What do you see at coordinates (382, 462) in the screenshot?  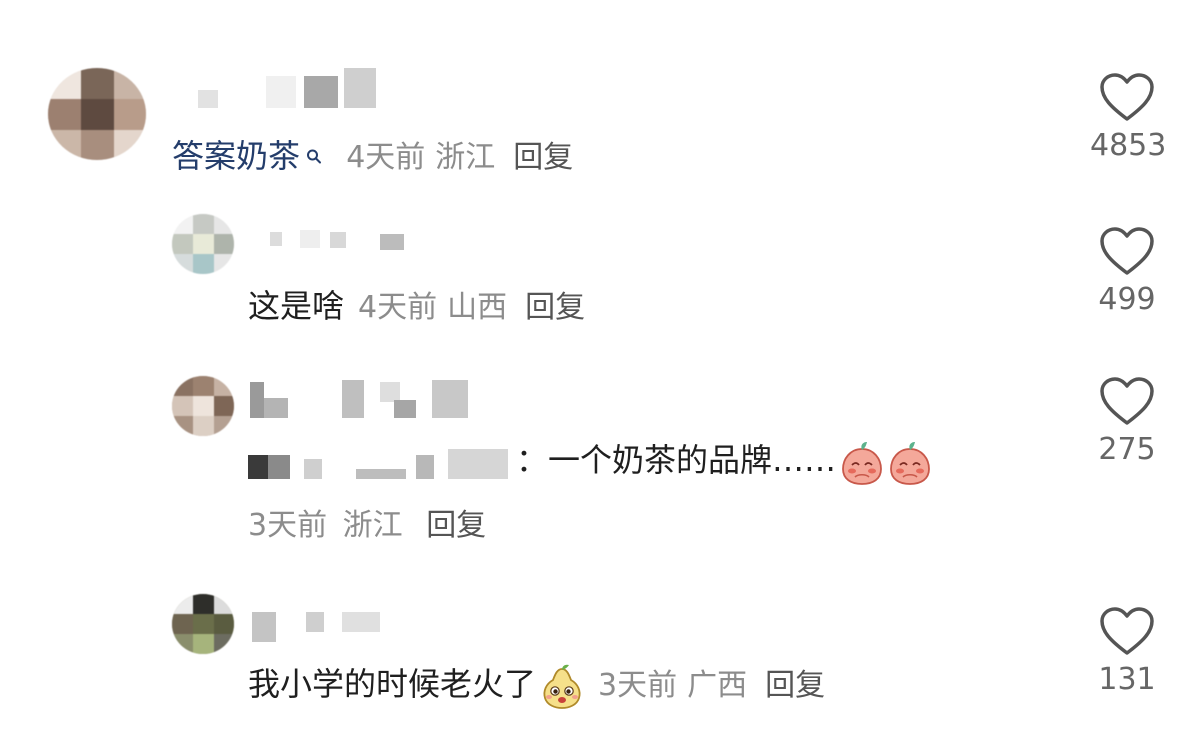 I see `mention-redacted` at bounding box center [382, 462].